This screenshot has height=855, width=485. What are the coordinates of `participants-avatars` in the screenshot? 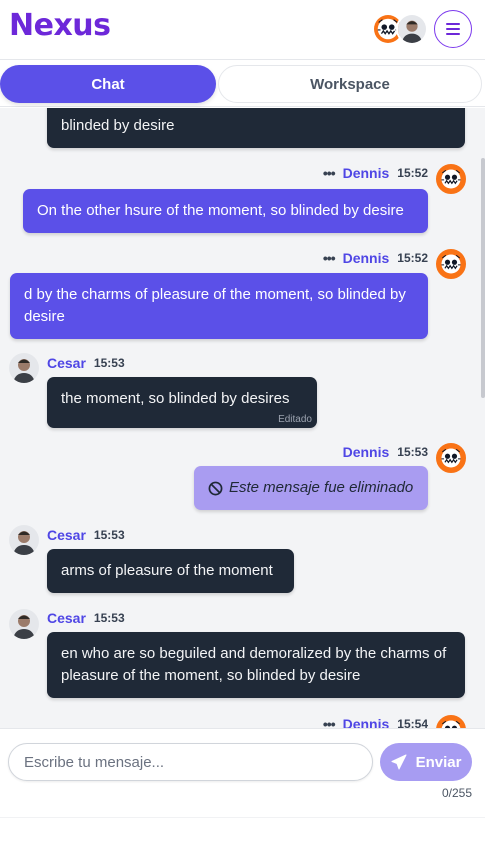 It's located at (401, 29).